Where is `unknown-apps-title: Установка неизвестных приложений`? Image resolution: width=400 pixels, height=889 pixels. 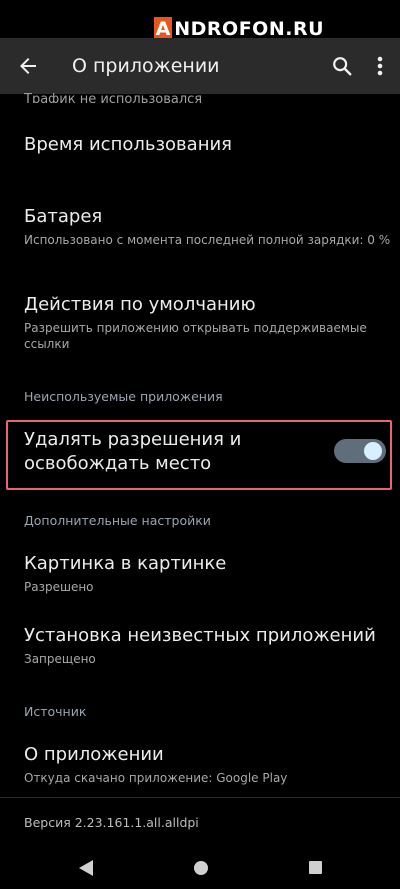
unknown-apps-title: Установка неизвестных приложений is located at coordinates (200, 635).